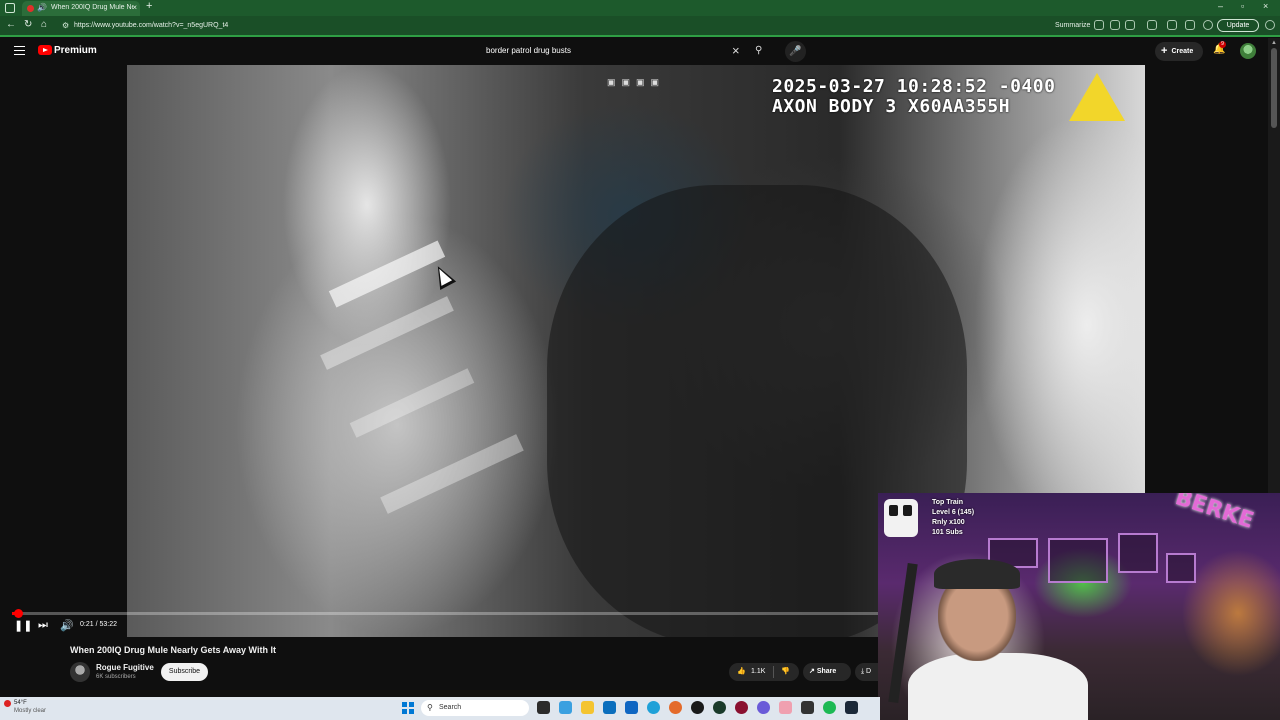 The width and height of the screenshot is (1280, 720). I want to click on favorites-icon, so click(1190, 25).